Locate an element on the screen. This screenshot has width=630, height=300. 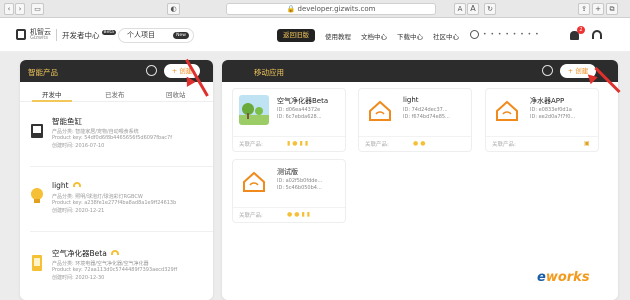
dev-center-title: 开发者中心 Beta is located at coordinates (89, 35).